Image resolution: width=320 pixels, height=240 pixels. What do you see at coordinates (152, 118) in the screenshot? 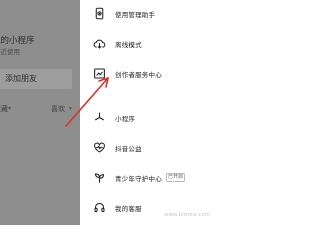
I see `menu-item-mini-program: 小程序` at bounding box center [152, 118].